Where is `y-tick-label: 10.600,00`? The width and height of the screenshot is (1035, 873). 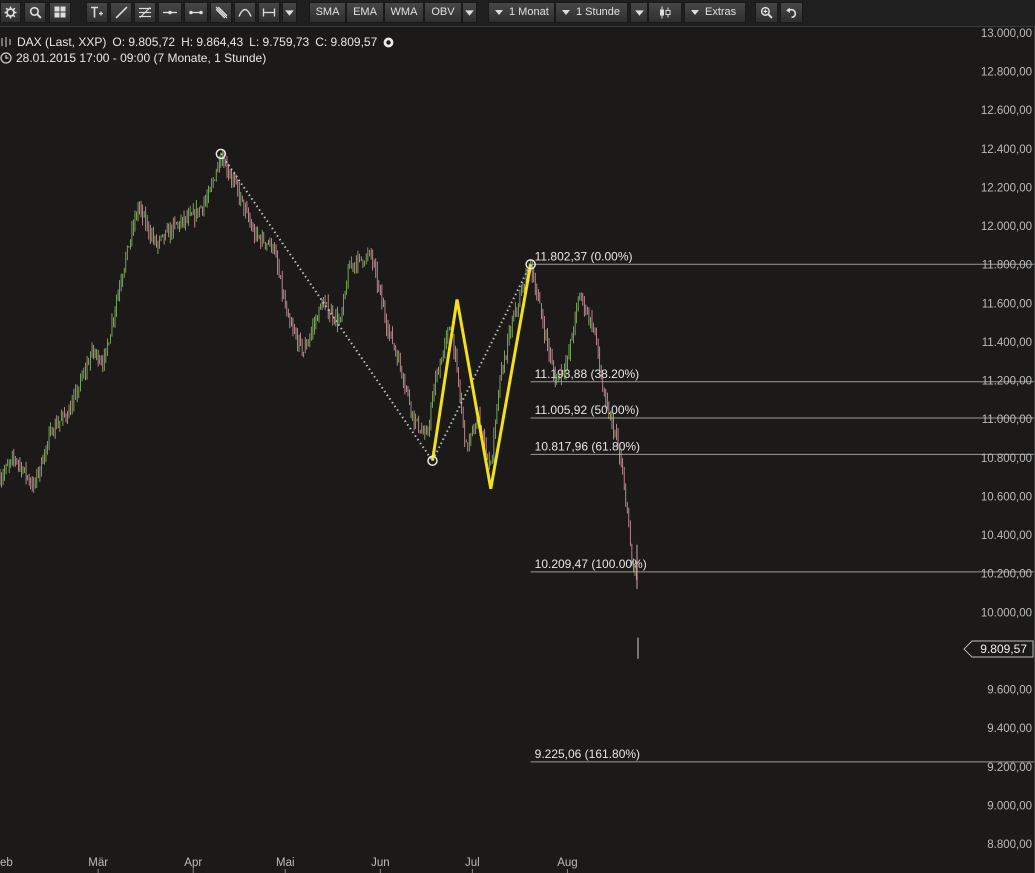 y-tick-label: 10.600,00 is located at coordinates (1006, 497).